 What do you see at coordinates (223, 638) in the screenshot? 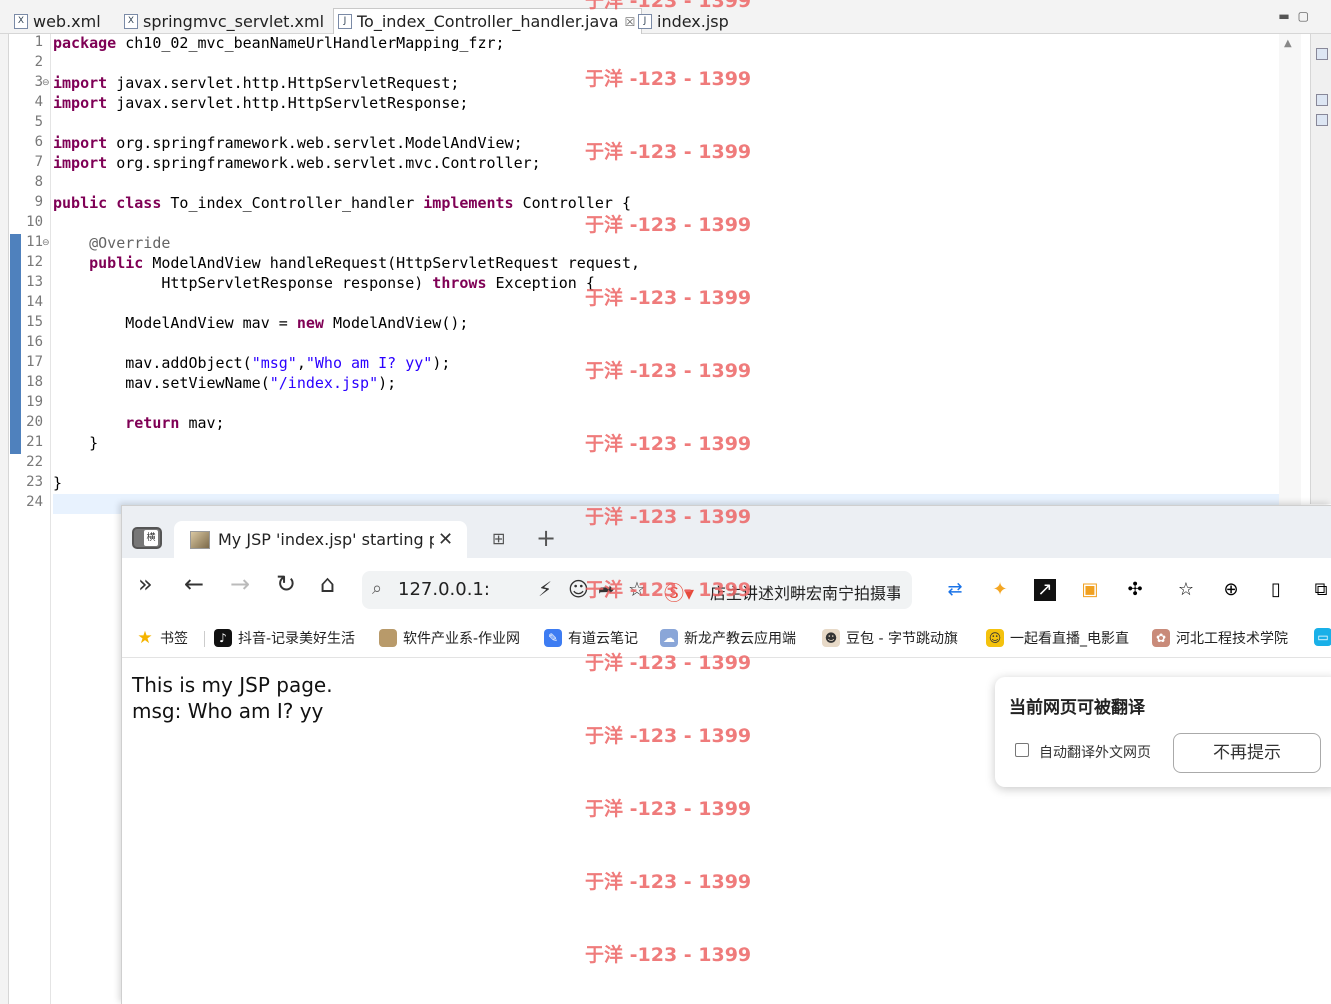
I see `douyin-icon: ♪` at bounding box center [223, 638].